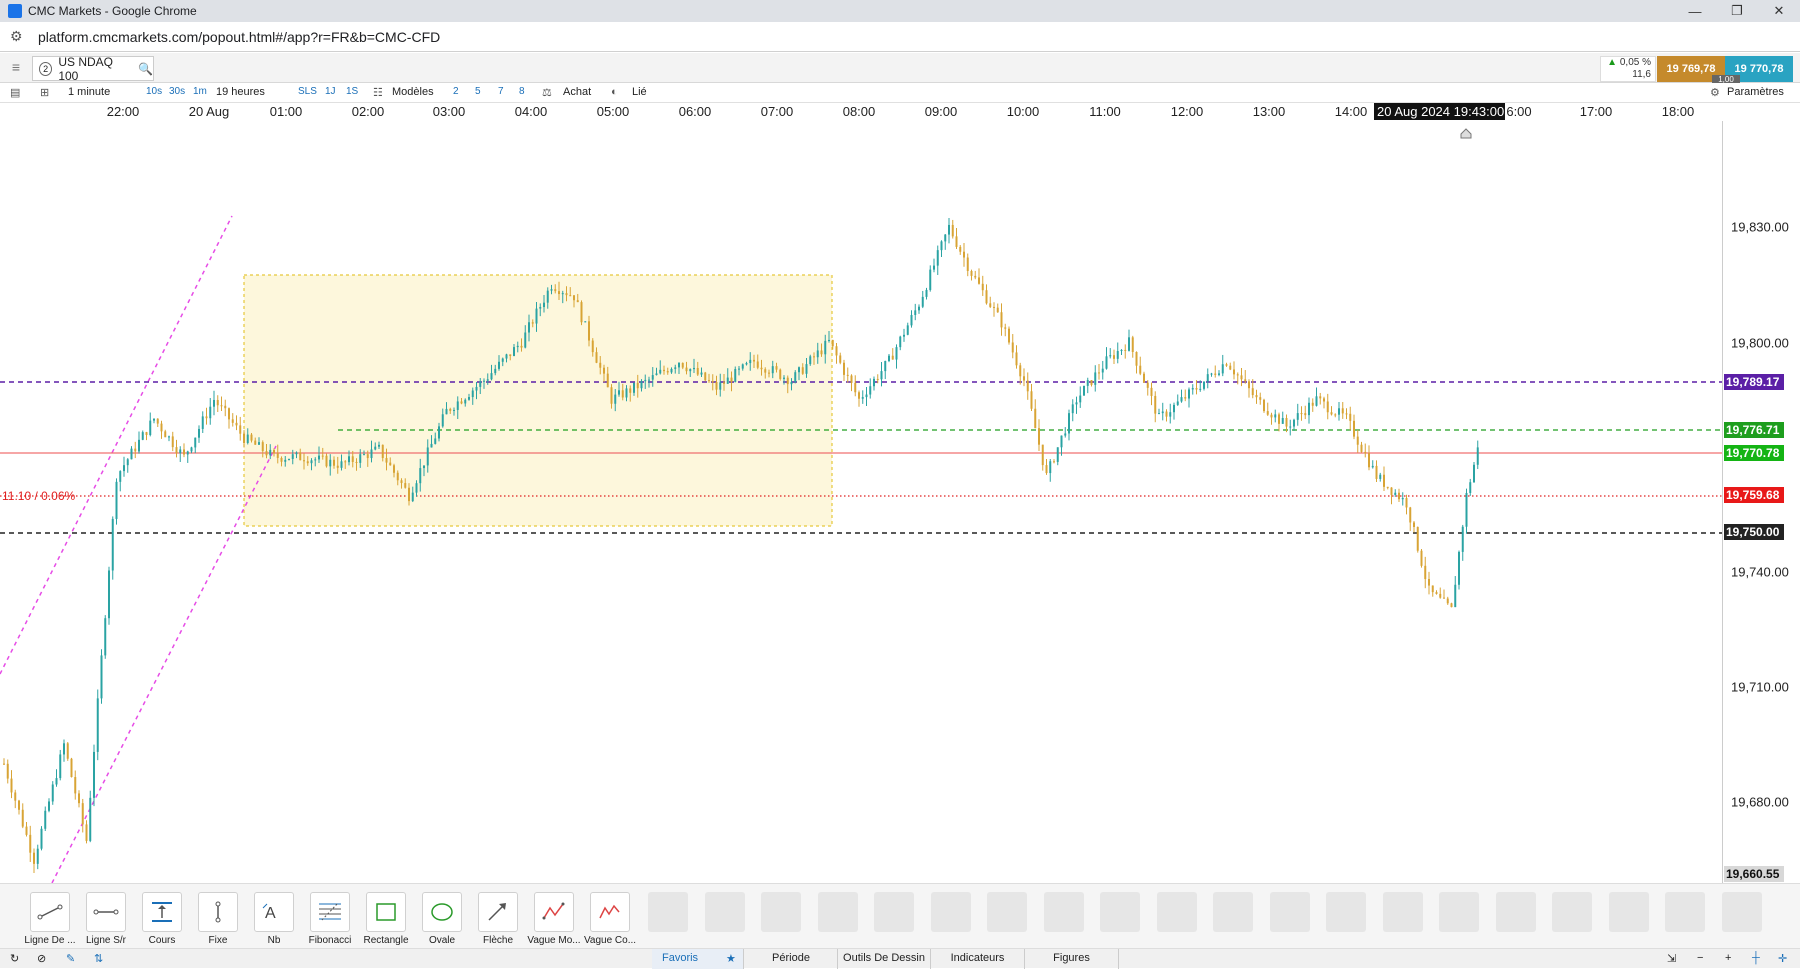  What do you see at coordinates (639, 92) in the screenshot?
I see `linked-button: Lié` at bounding box center [639, 92].